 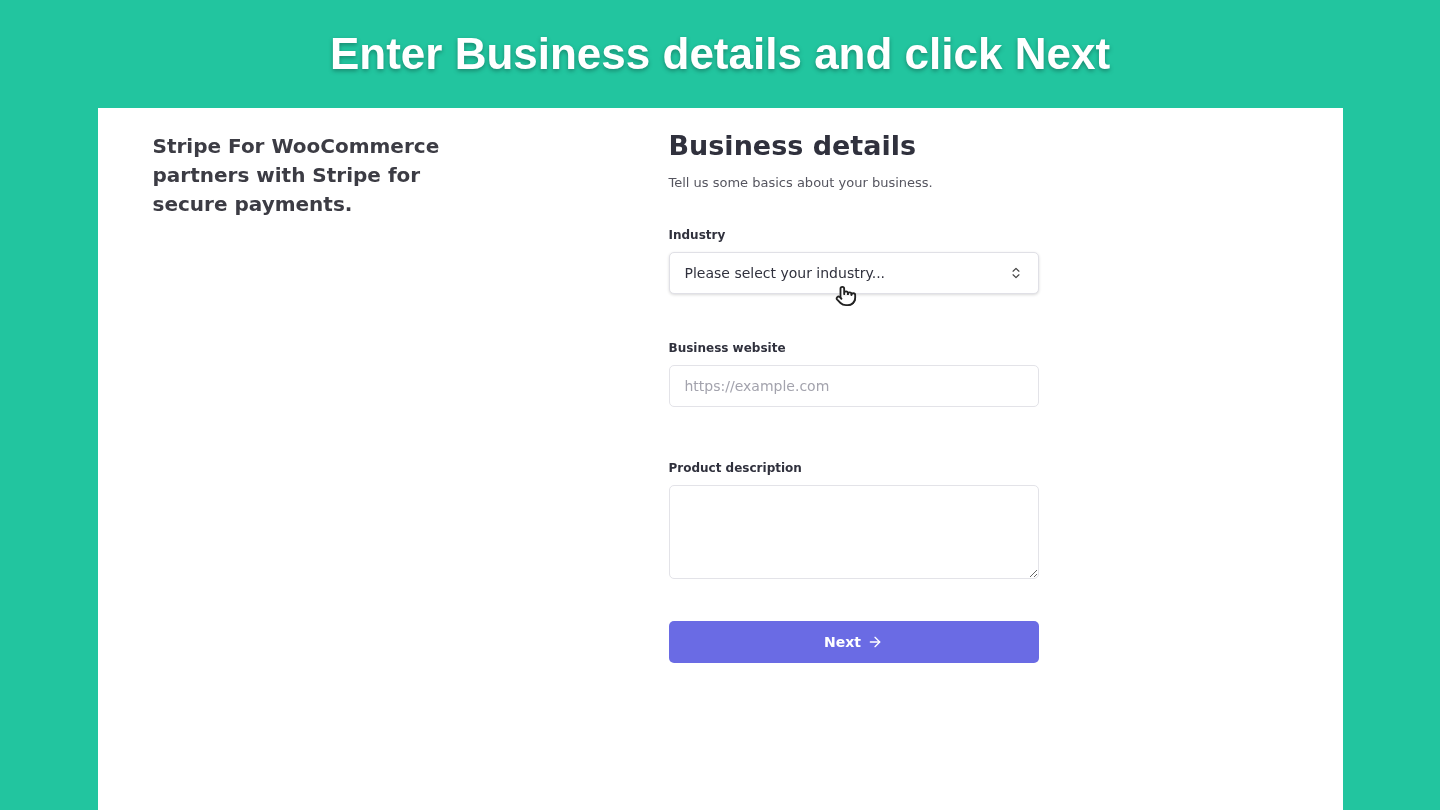 What do you see at coordinates (801, 182) in the screenshot?
I see `form-subtitle: Tell us some basics about your business.` at bounding box center [801, 182].